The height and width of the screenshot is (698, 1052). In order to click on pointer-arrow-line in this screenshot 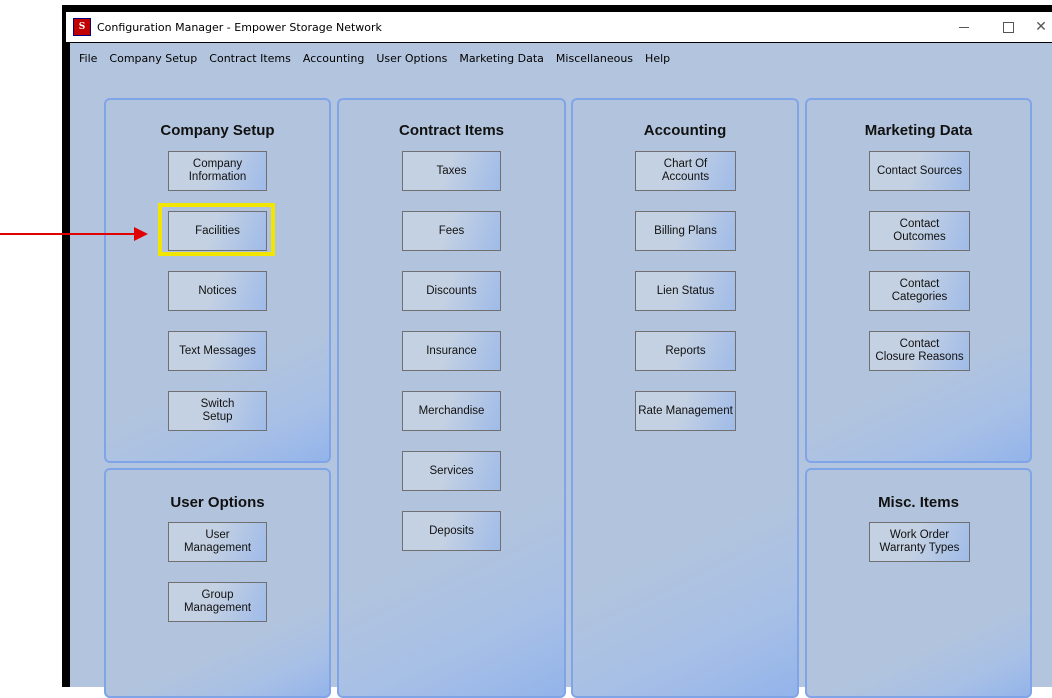, I will do `click(69, 234)`.